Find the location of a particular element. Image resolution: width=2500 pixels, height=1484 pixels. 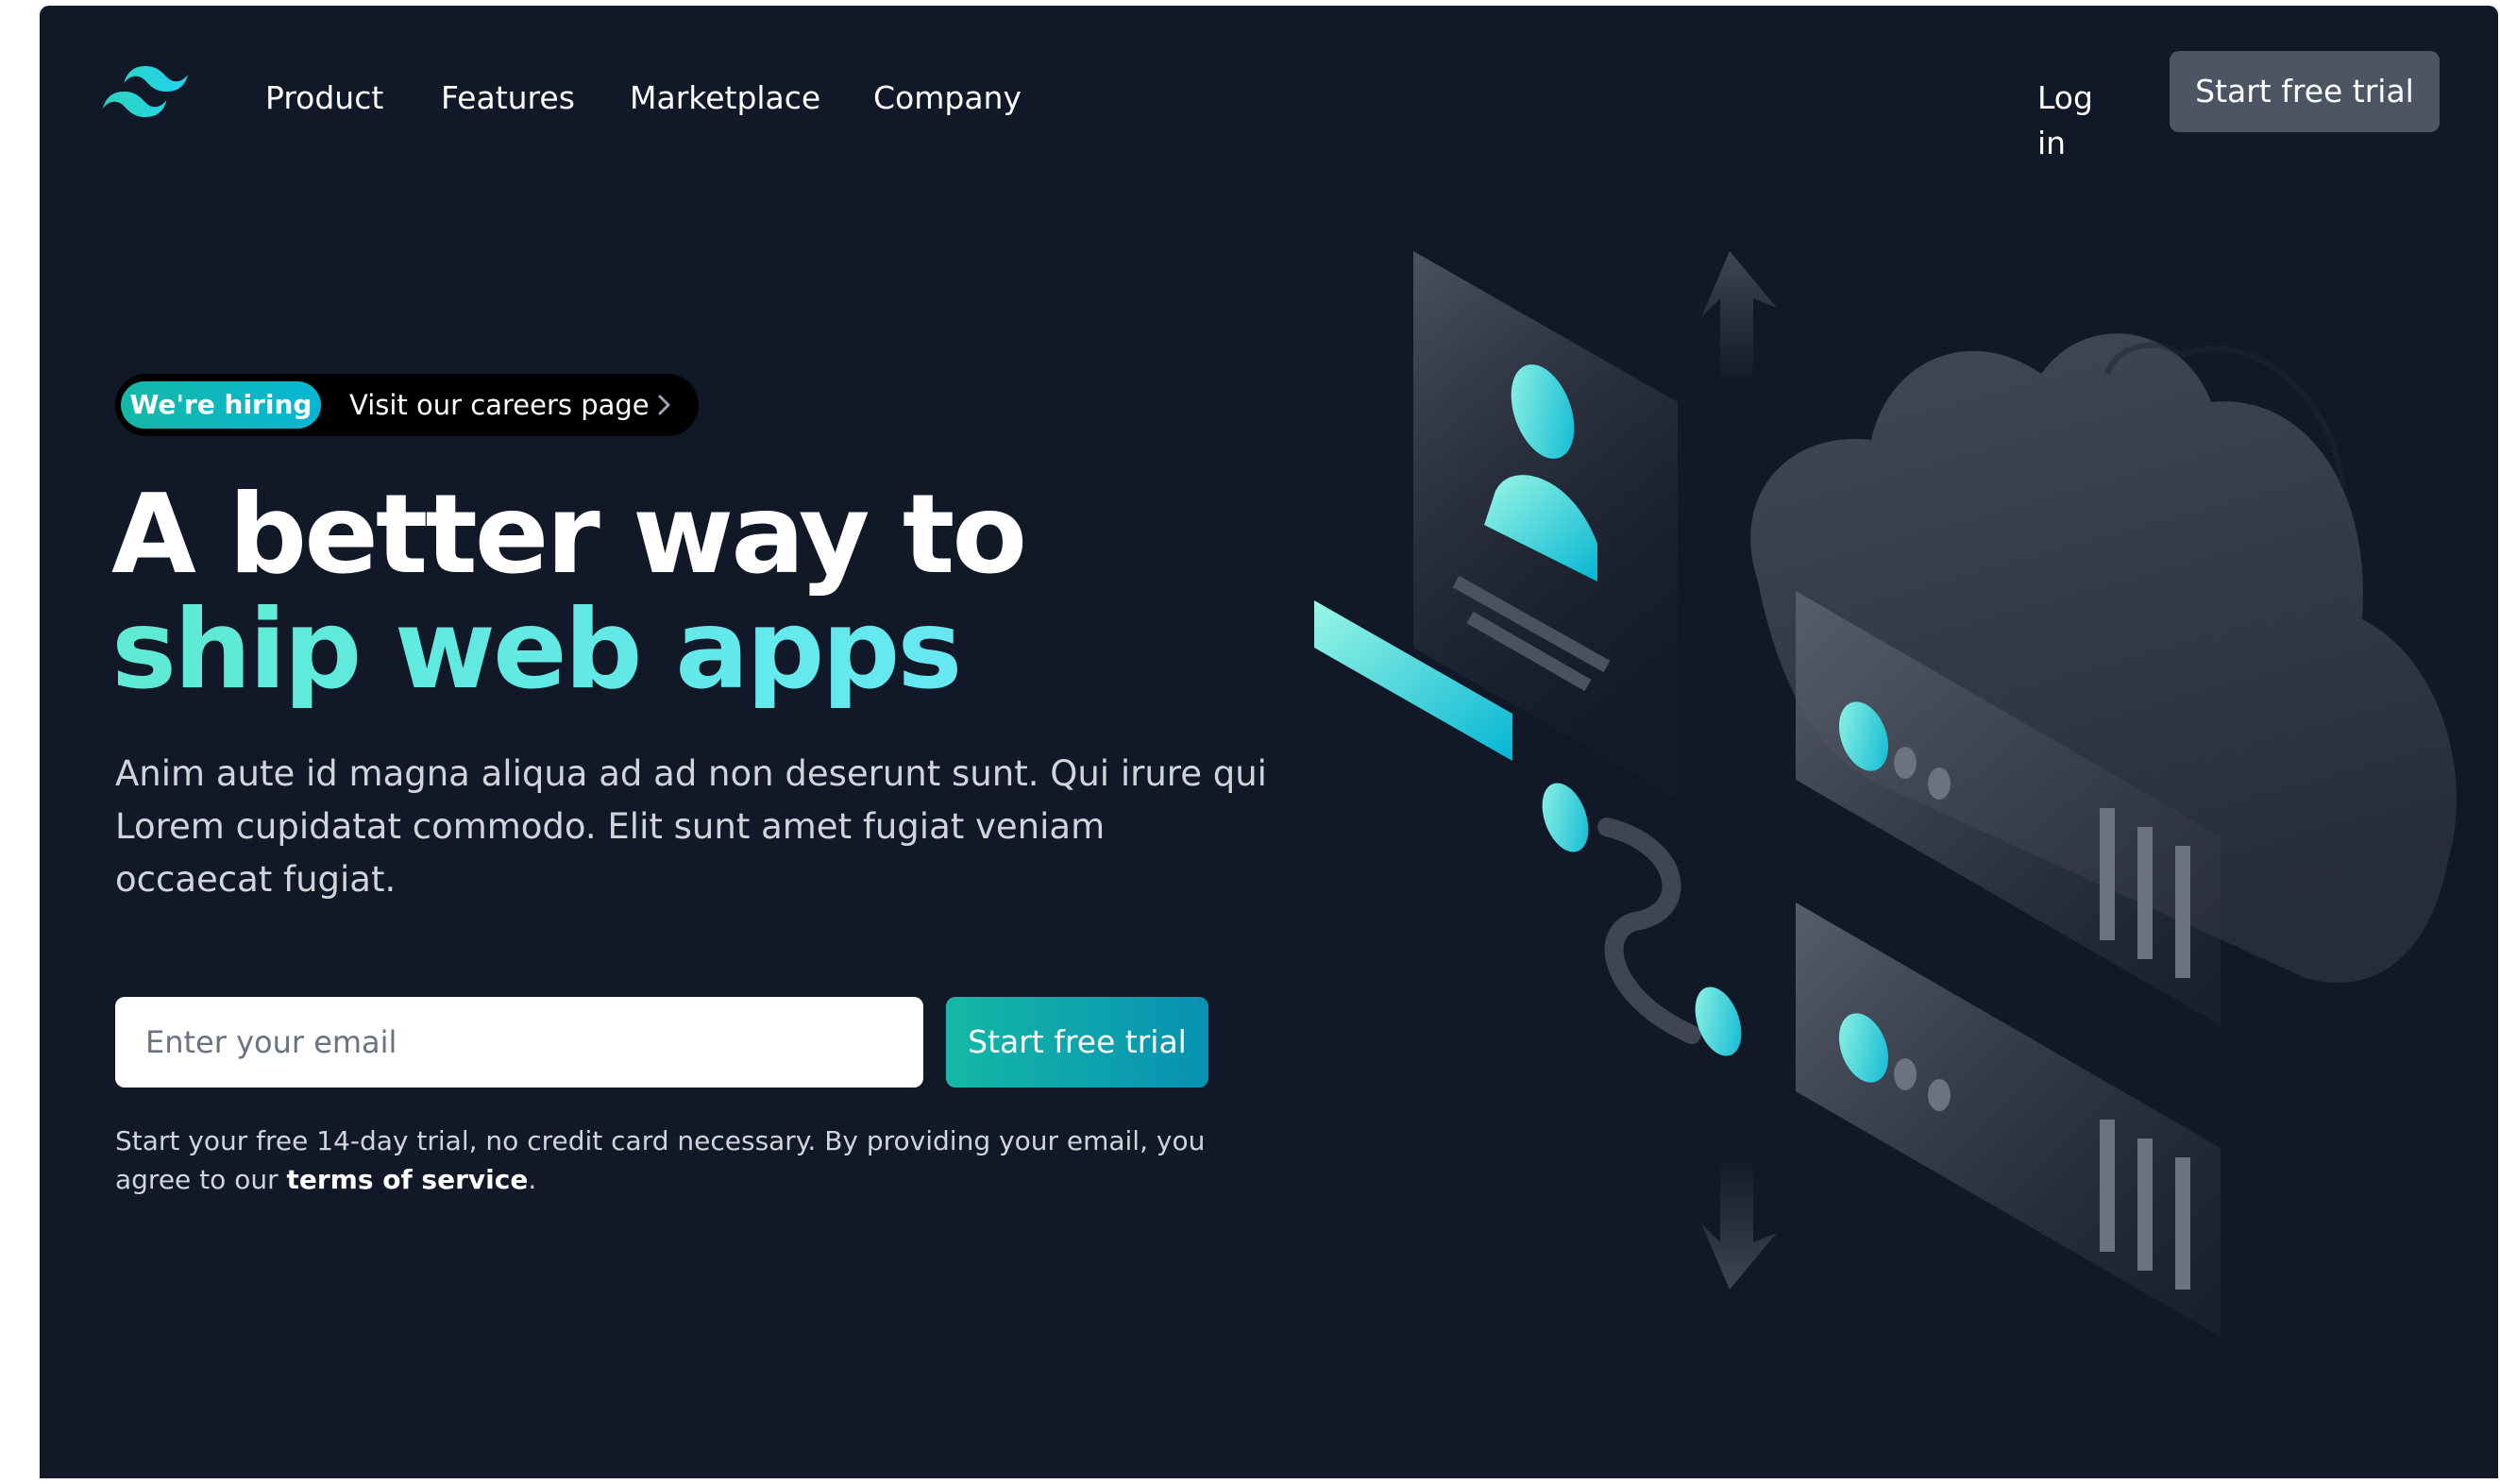

hero-start-trial-button: Start free trial is located at coordinates (1077, 1042).